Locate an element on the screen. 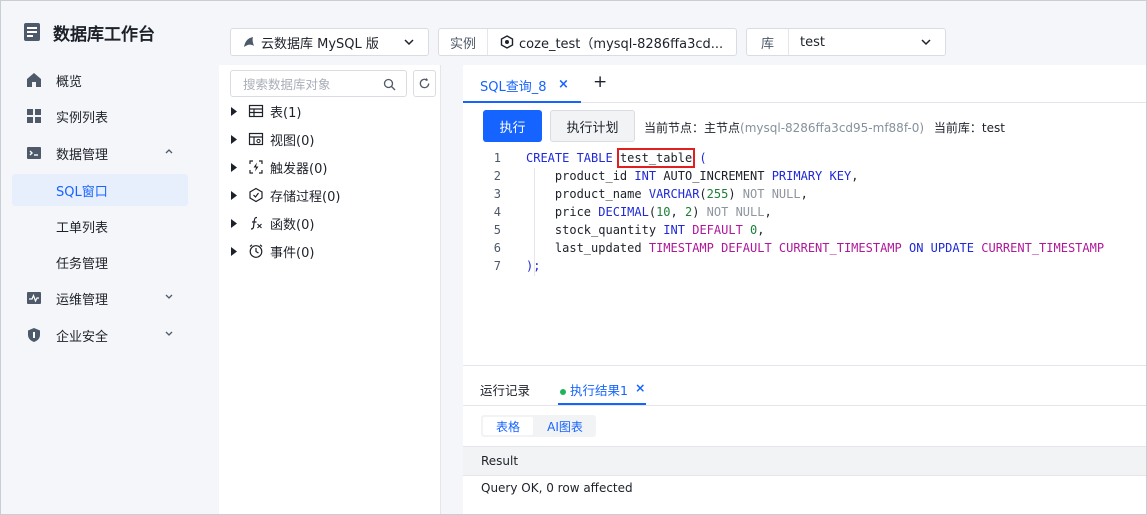 This screenshot has height=515, width=1147. tree-item-events: 事件(0) is located at coordinates (272, 251).